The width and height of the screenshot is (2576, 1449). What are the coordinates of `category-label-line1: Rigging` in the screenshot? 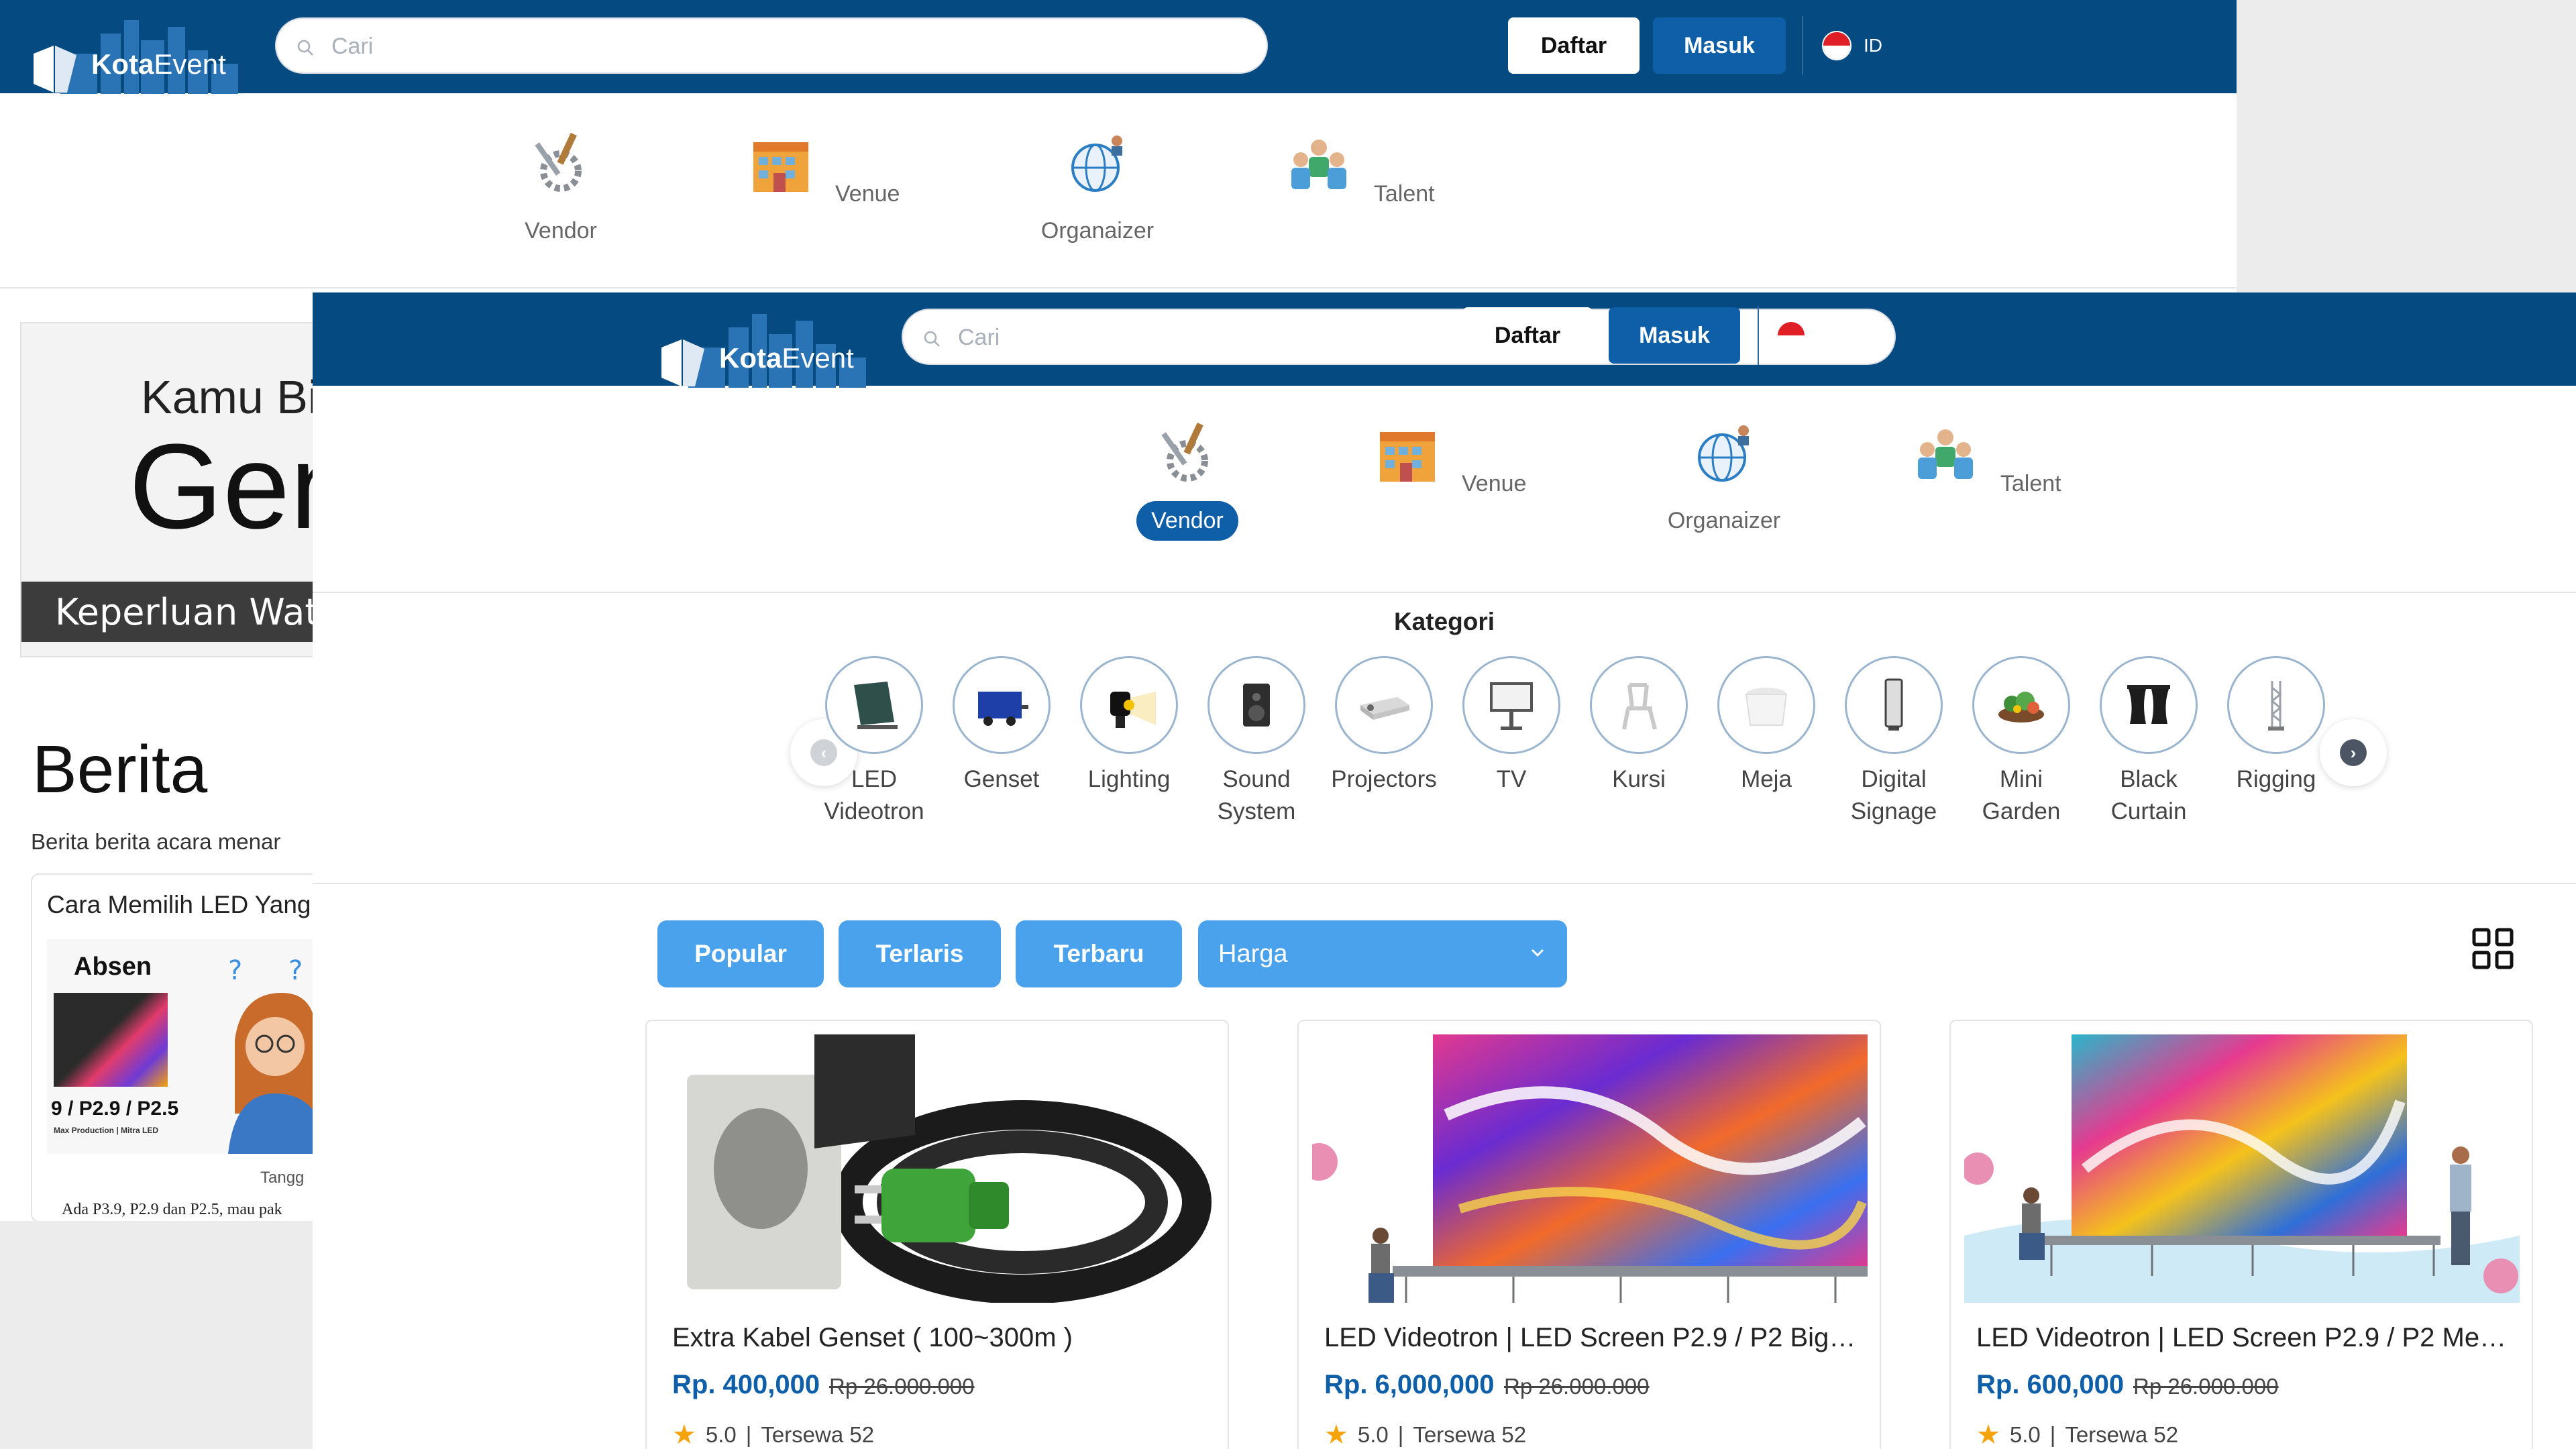 It's located at (2276, 779).